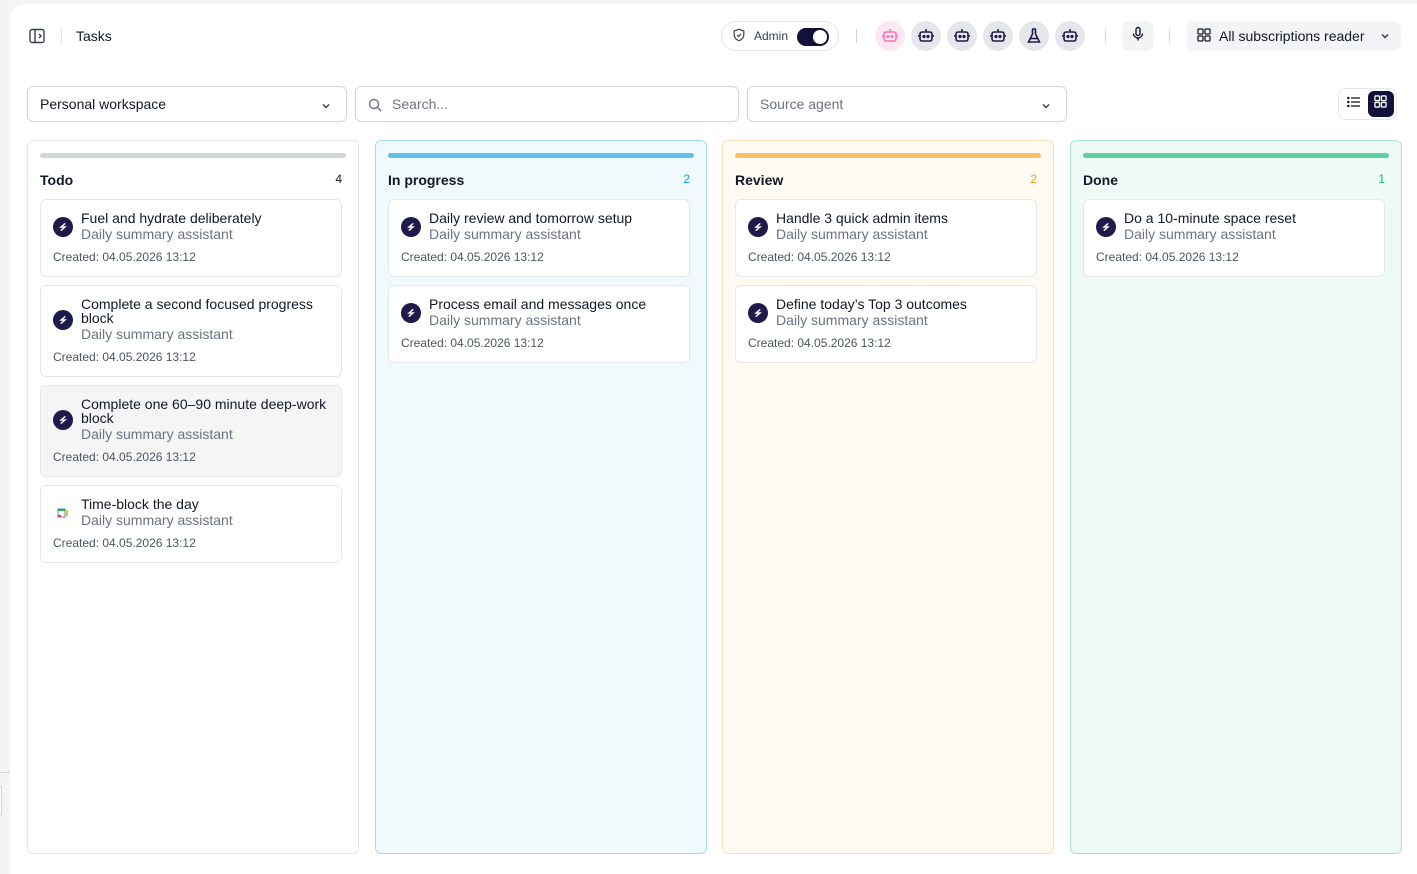 This screenshot has height=874, width=1417. Describe the element at coordinates (871, 304) in the screenshot. I see `task-title: Define today’s Top 3 outcomes` at that location.